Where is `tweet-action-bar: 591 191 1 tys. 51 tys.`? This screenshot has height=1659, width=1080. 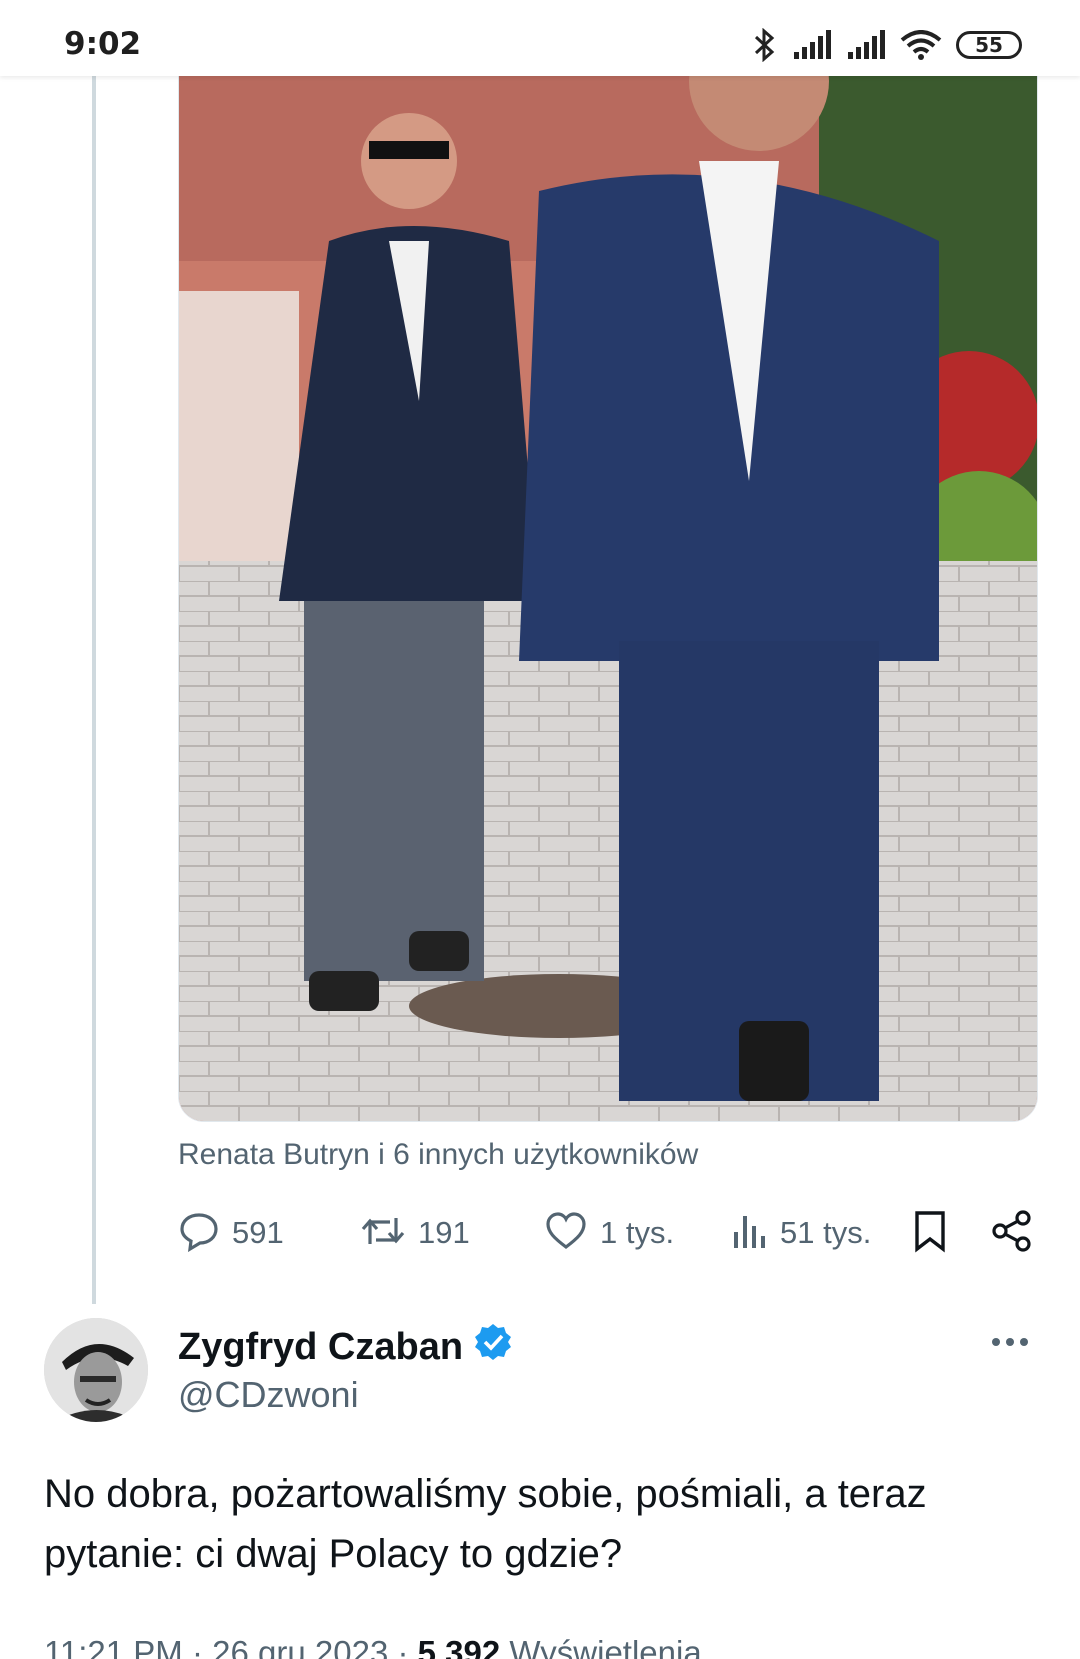 tweet-action-bar: 591 191 1 tys. 51 tys. is located at coordinates (609, 1233).